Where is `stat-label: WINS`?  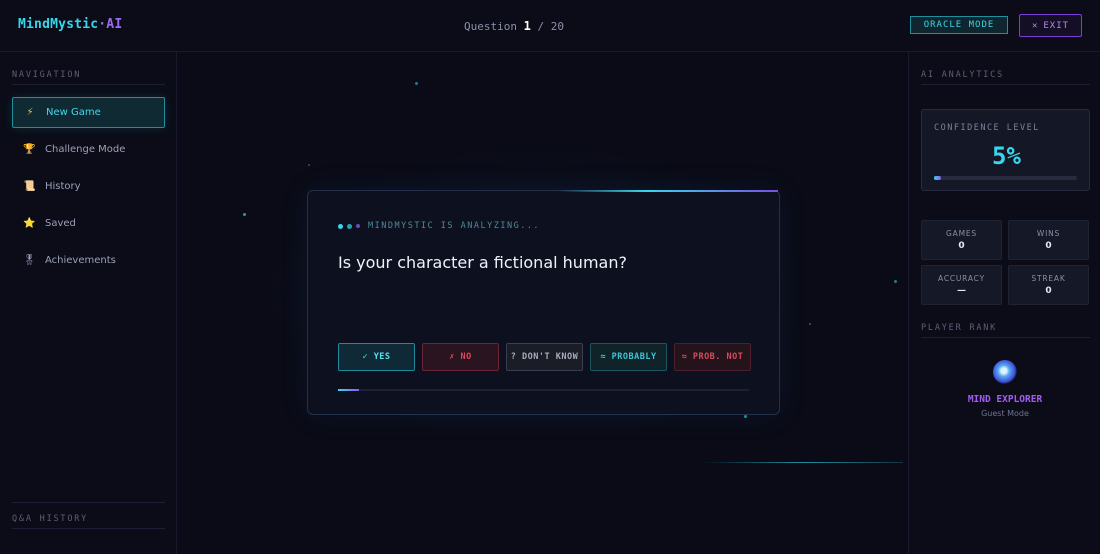 stat-label: WINS is located at coordinates (1048, 233).